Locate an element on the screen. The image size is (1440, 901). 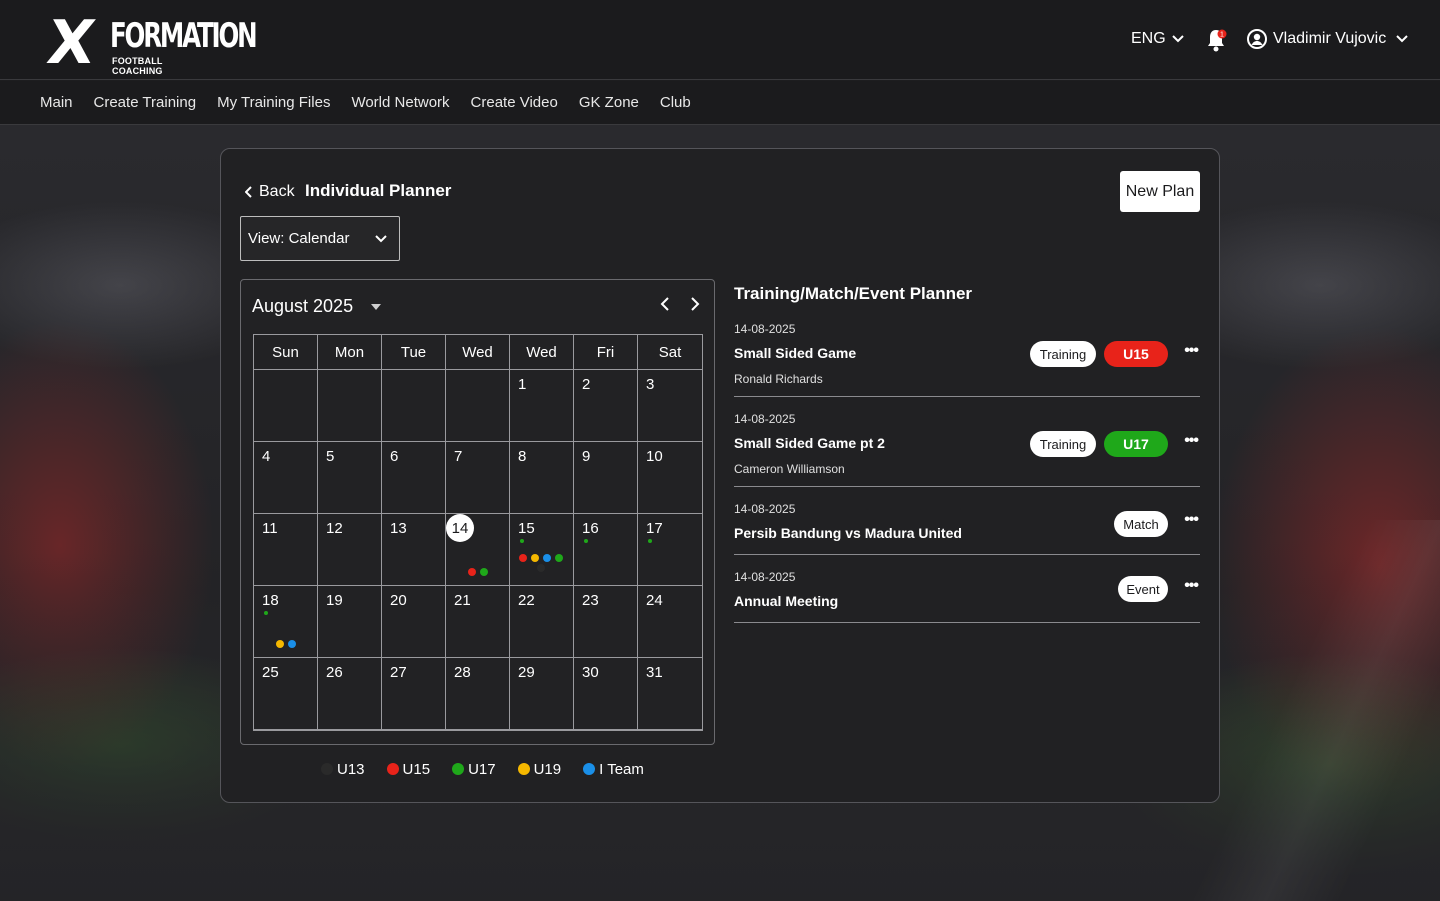
day-number: 7 is located at coordinates (458, 456).